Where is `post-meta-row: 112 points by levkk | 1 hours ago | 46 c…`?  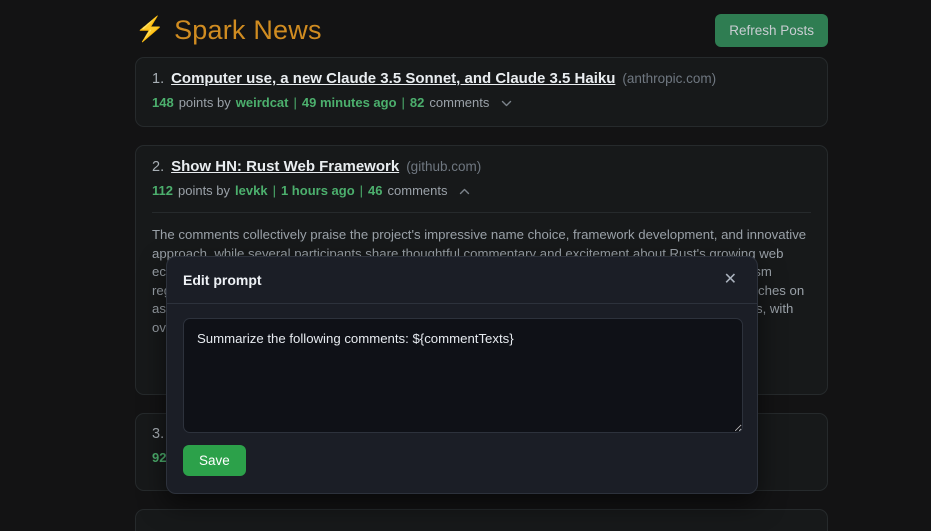 post-meta-row: 112 points by levkk | 1 hours ago | 46 c… is located at coordinates (481, 186).